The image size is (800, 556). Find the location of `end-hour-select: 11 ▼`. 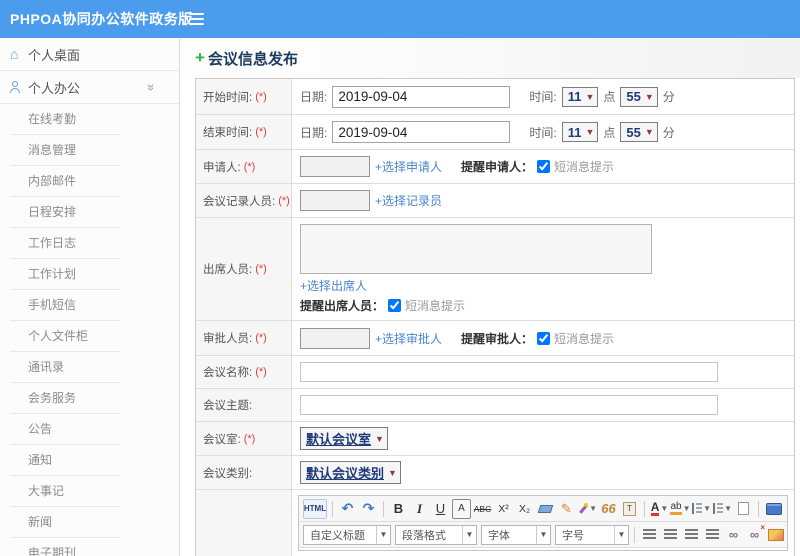

end-hour-select: 11 ▼ is located at coordinates (580, 132).